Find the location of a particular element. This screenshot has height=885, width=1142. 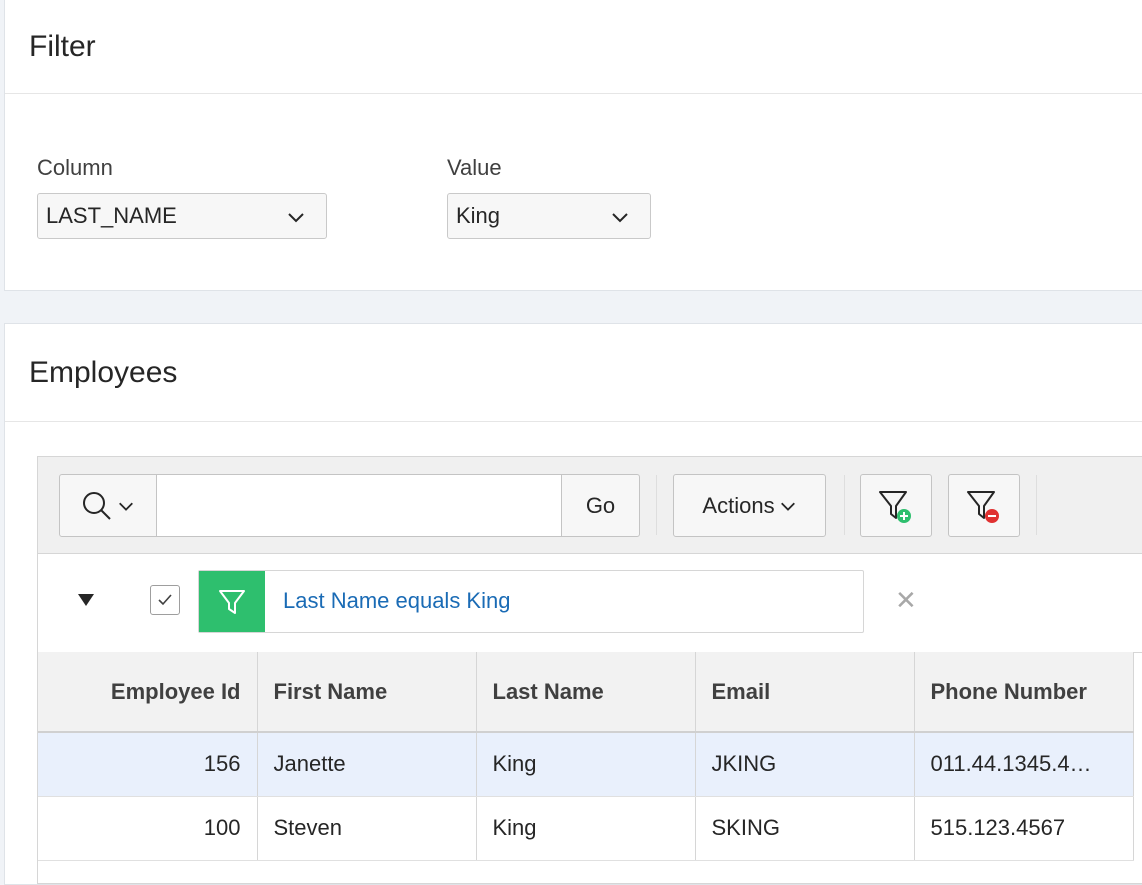

actions-label: Actions is located at coordinates (738, 505).